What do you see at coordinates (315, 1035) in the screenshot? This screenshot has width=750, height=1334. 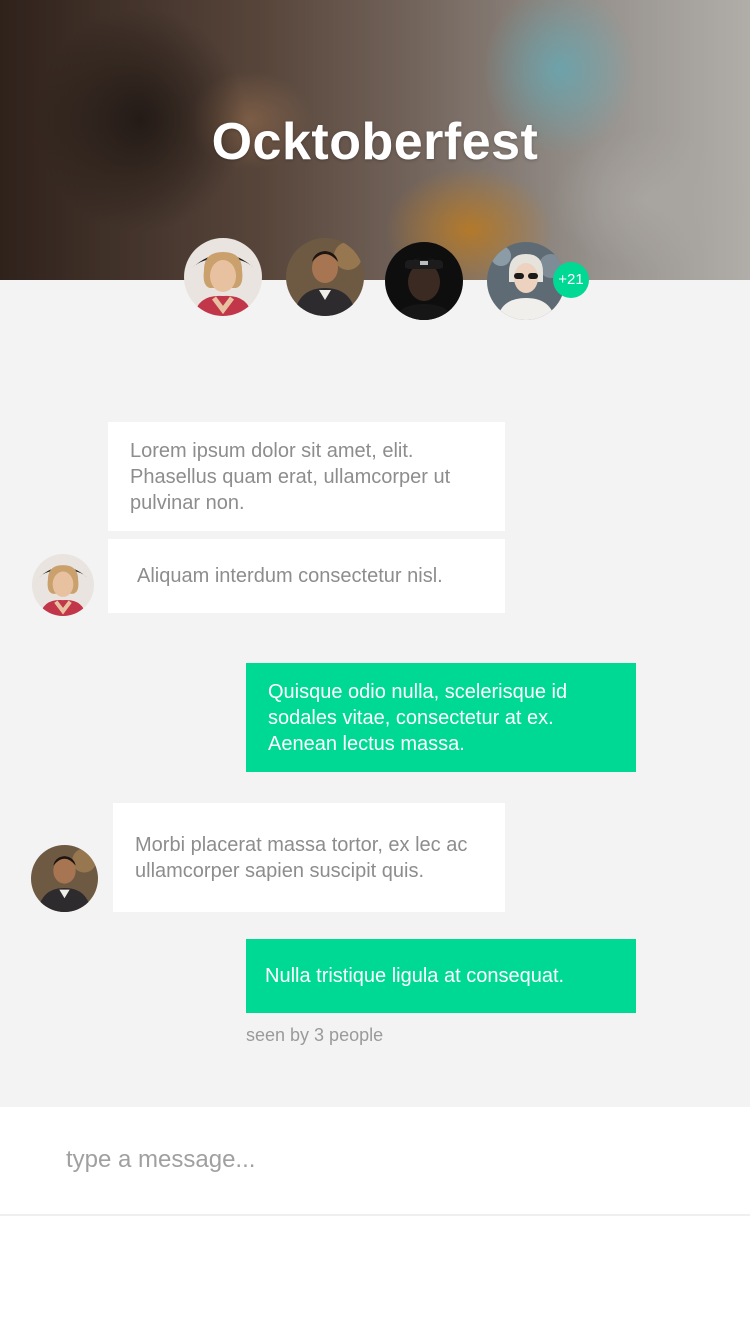 I see `seen-status: seen by 3 people` at bounding box center [315, 1035].